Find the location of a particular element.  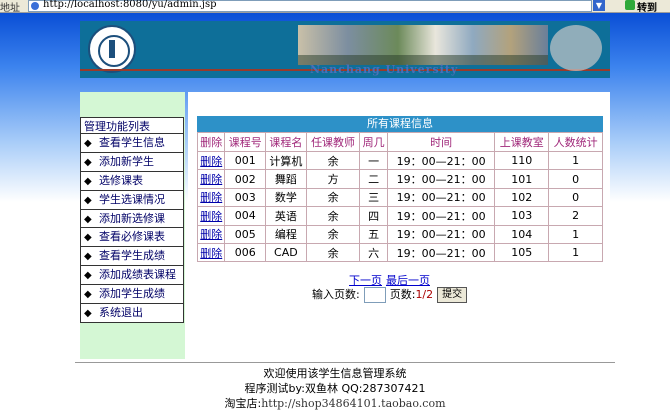

ie-page-icon is located at coordinates (35, 6).